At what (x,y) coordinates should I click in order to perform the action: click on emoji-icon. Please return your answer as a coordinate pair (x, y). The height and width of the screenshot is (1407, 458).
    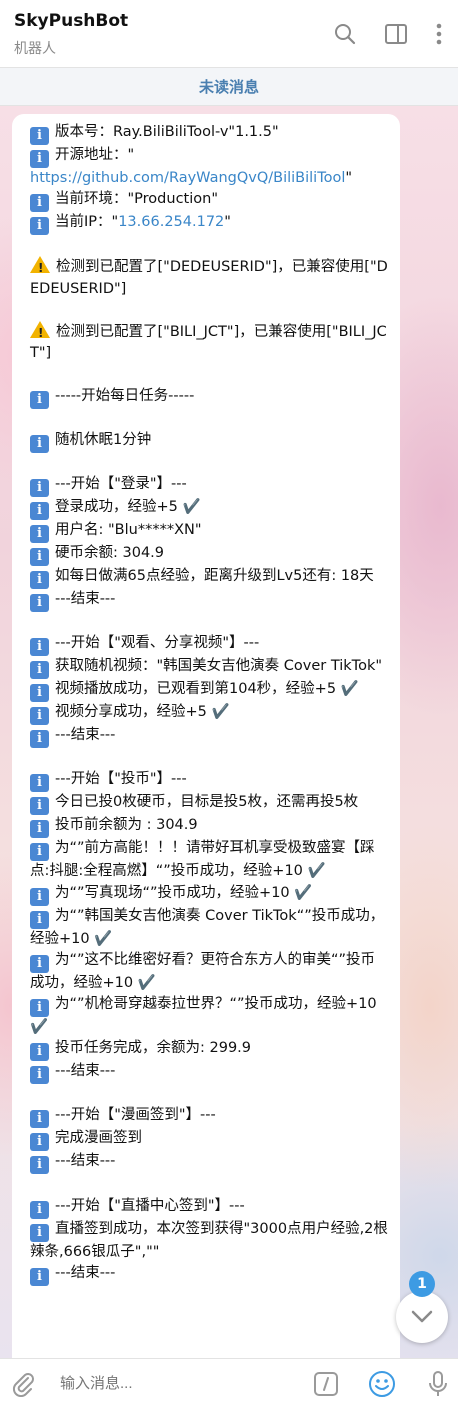
    Looking at the image, I should click on (382, 1384).